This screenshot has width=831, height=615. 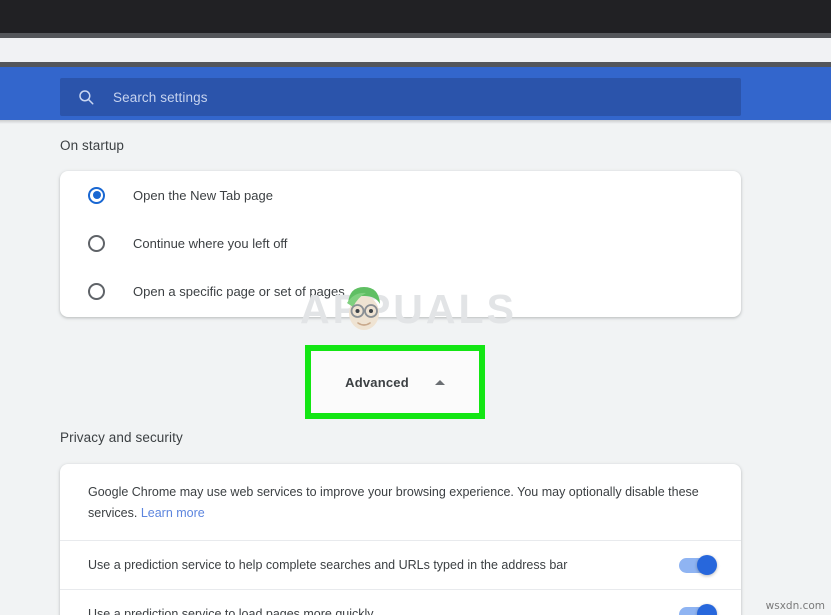 What do you see at coordinates (86, 97) in the screenshot?
I see `search-icon` at bounding box center [86, 97].